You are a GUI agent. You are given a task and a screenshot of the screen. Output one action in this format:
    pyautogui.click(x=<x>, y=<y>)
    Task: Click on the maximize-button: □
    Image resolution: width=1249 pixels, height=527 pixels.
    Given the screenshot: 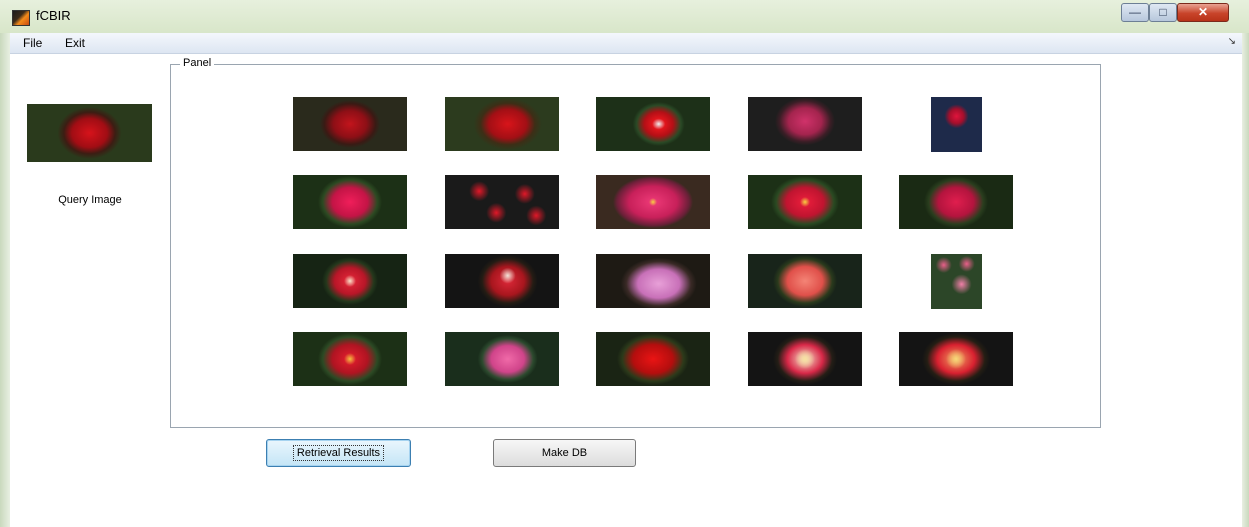 What is the action you would take?
    pyautogui.click(x=1163, y=12)
    